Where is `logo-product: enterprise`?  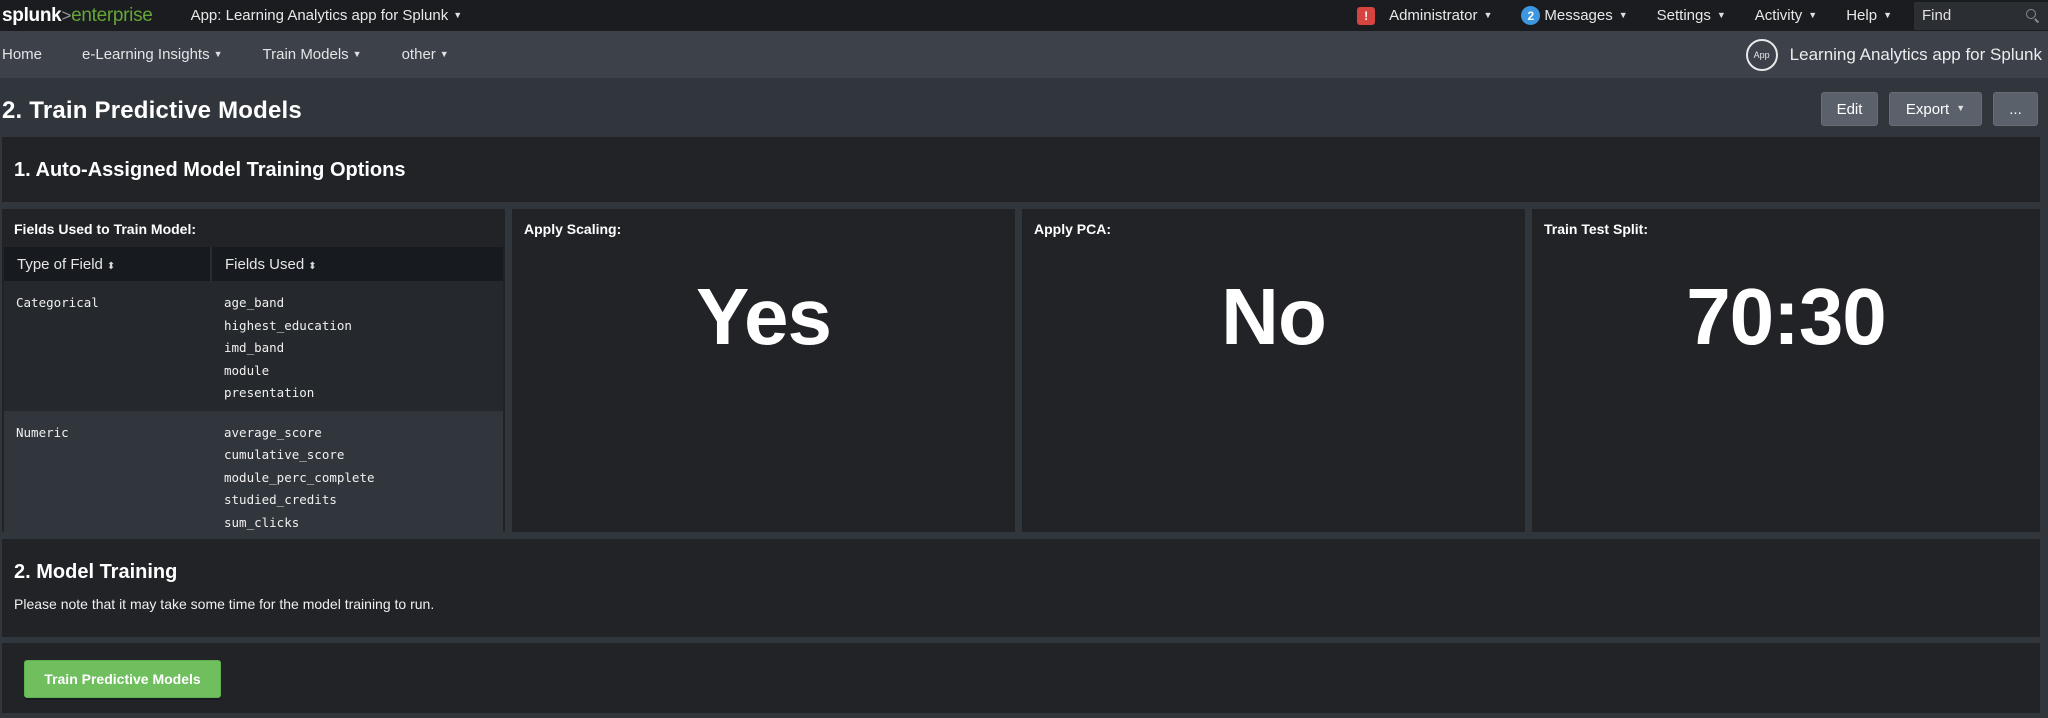
logo-product: enterprise is located at coordinates (112, 15).